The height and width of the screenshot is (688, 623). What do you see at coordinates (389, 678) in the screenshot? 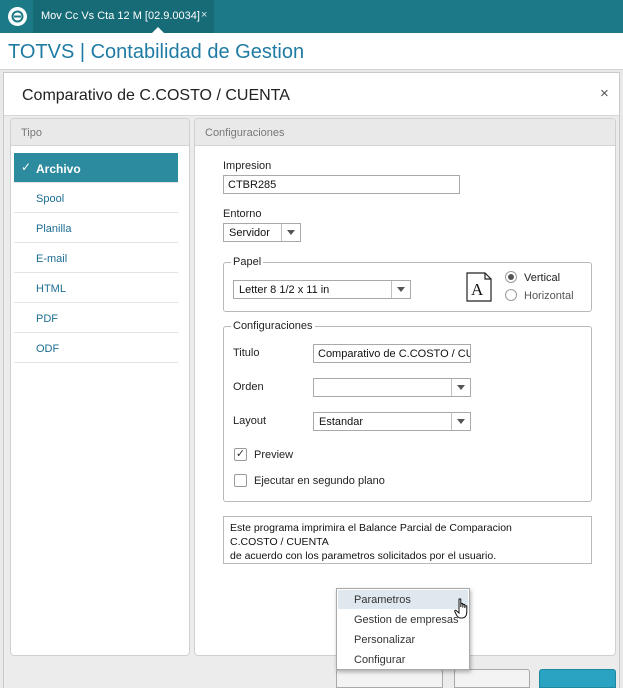
I see `otras-acciones-button` at bounding box center [389, 678].